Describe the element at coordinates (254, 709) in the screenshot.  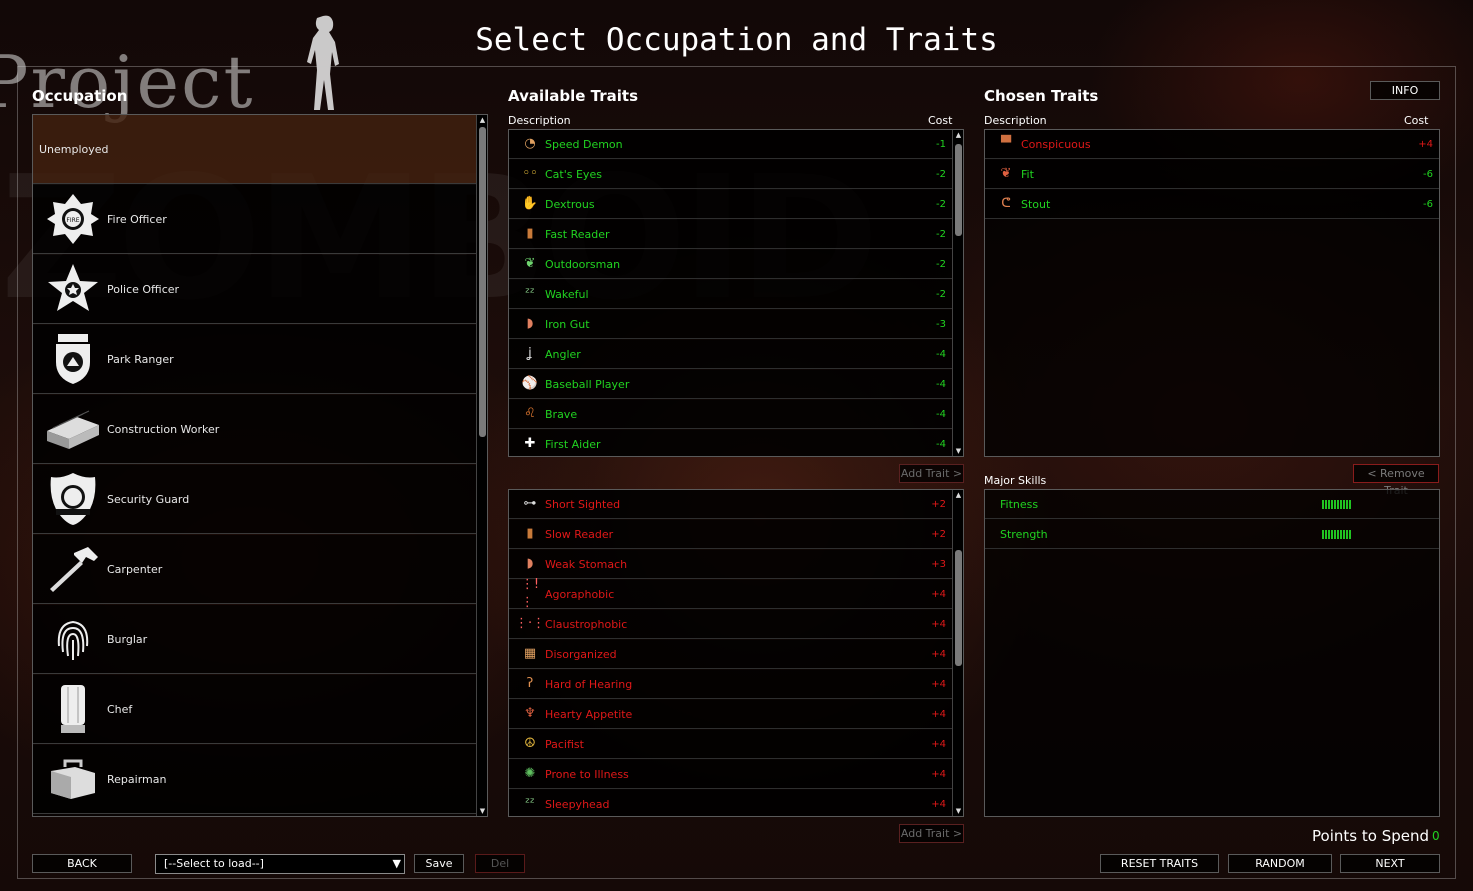
I see `occupation-item-chef: Chef` at that location.